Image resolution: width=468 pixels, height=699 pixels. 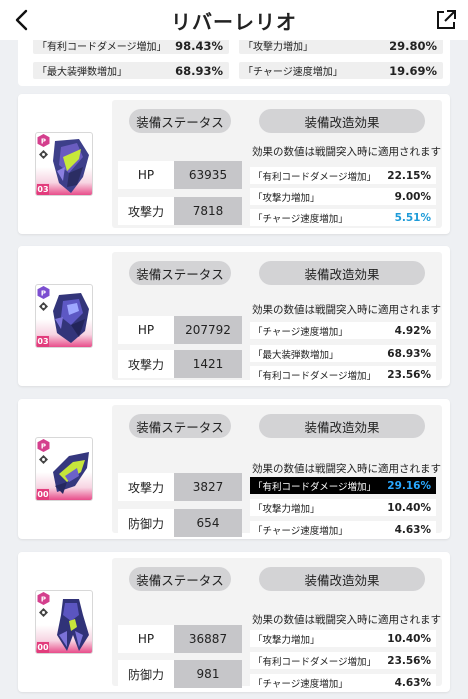 I want to click on page-title: リバーレリオ, so click(x=234, y=21).